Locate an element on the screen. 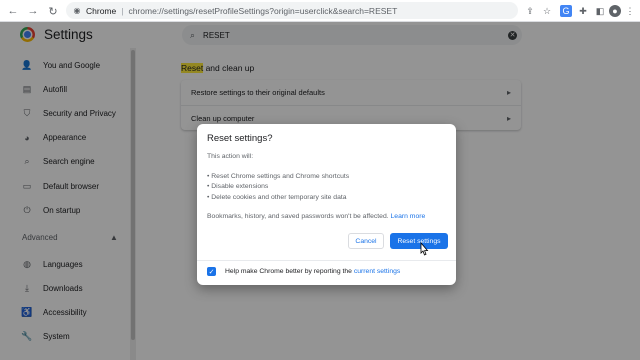  reload-icon: ↻ is located at coordinates (53, 11).